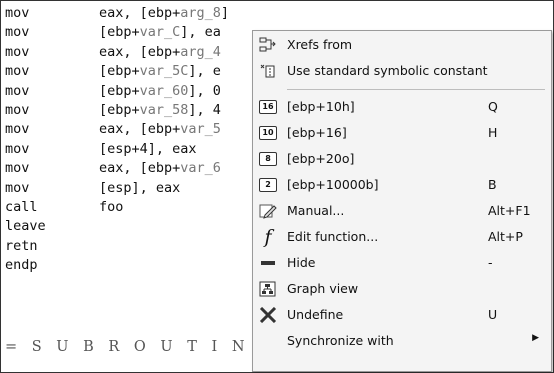  Describe the element at coordinates (268, 185) in the screenshot. I see `binary-base-icon: 2` at that location.